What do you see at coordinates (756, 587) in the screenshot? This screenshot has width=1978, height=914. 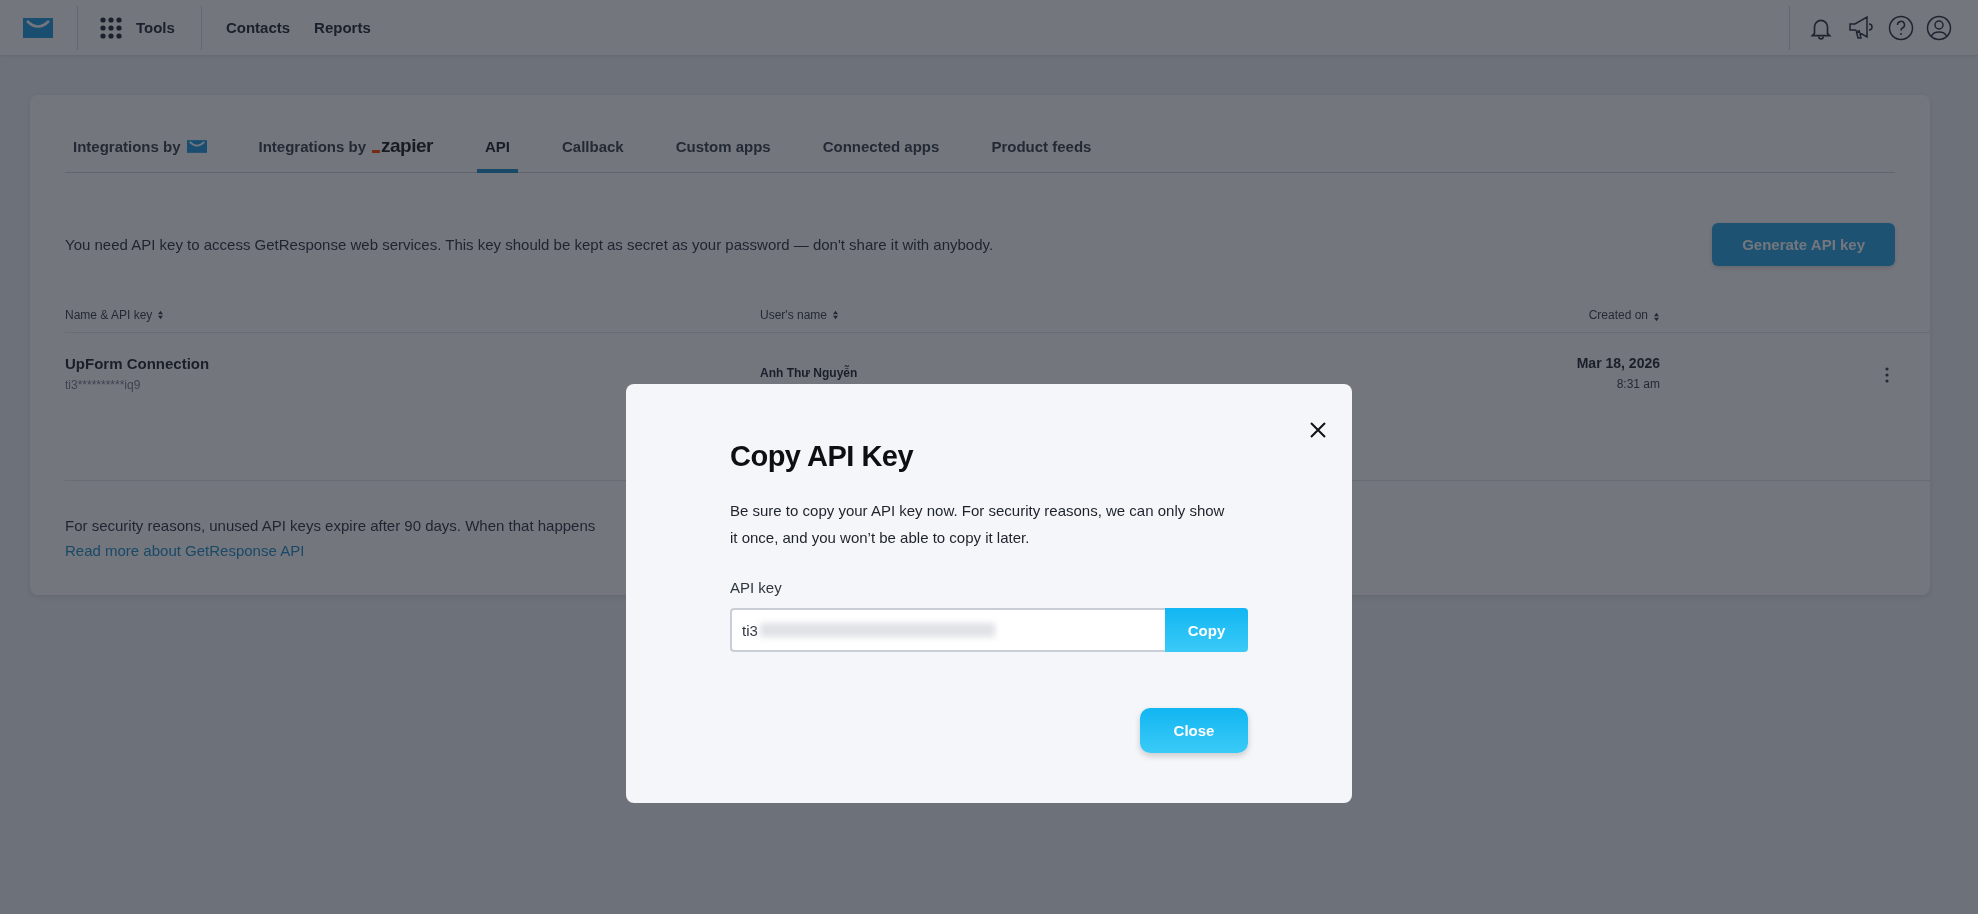 I see `field-label: API key` at bounding box center [756, 587].